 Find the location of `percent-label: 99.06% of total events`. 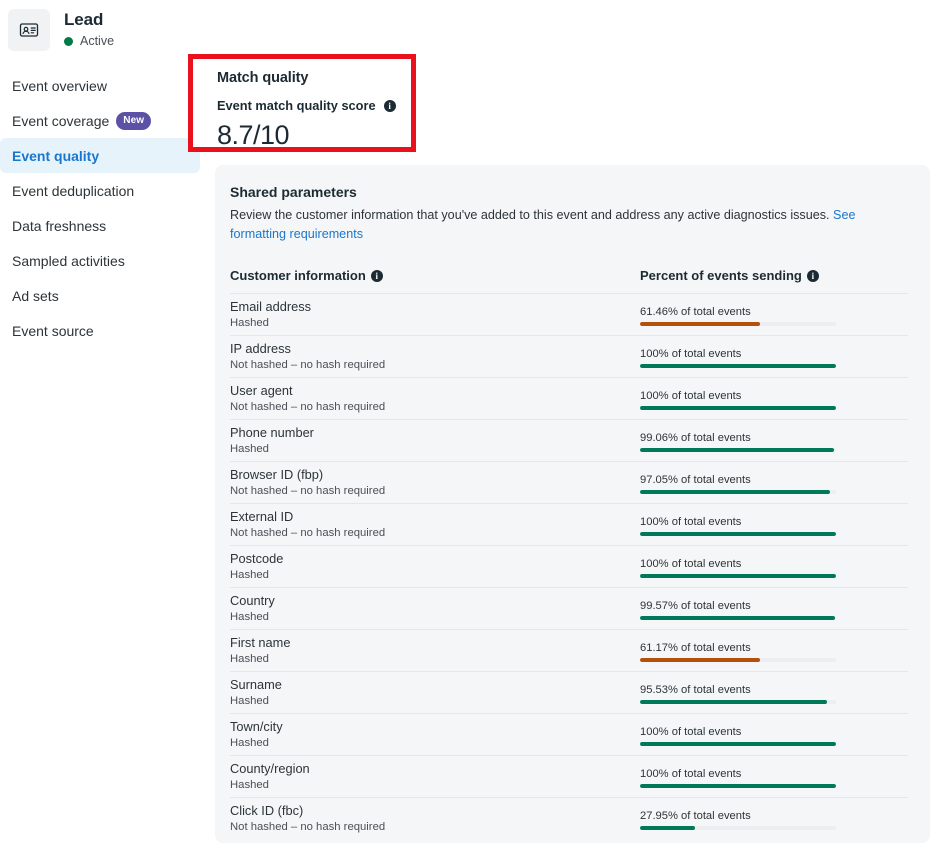

percent-label: 99.06% of total events is located at coordinates (695, 438).